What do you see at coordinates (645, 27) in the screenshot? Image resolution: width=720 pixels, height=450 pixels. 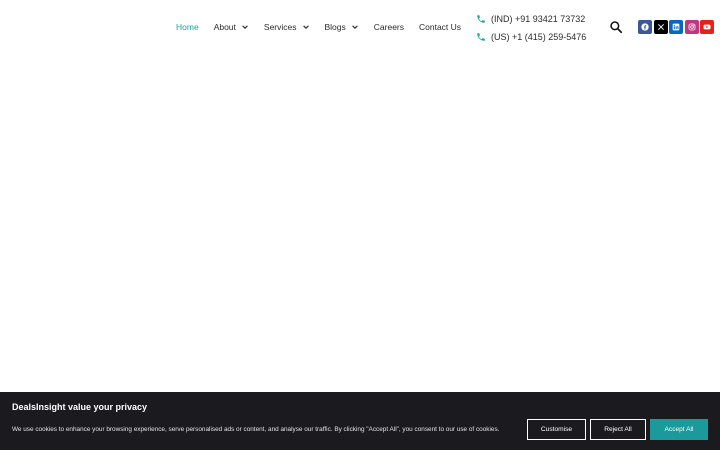 I see `facebook-icon` at bounding box center [645, 27].